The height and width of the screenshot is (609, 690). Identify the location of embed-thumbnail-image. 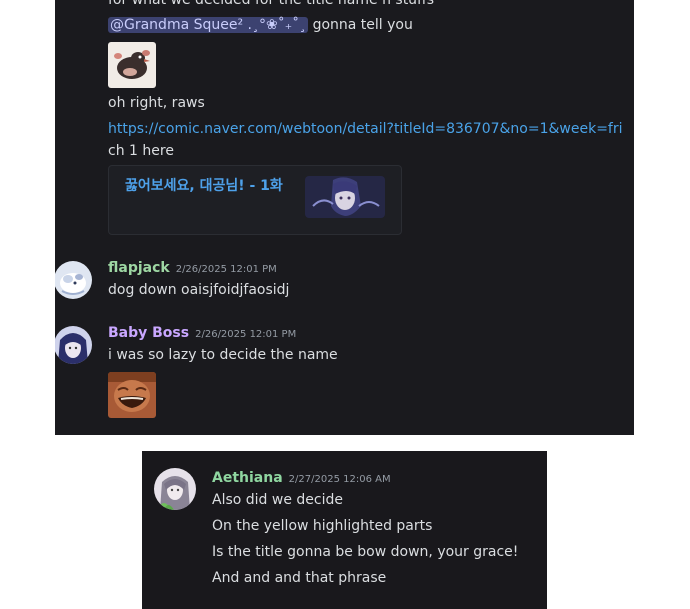
(345, 197).